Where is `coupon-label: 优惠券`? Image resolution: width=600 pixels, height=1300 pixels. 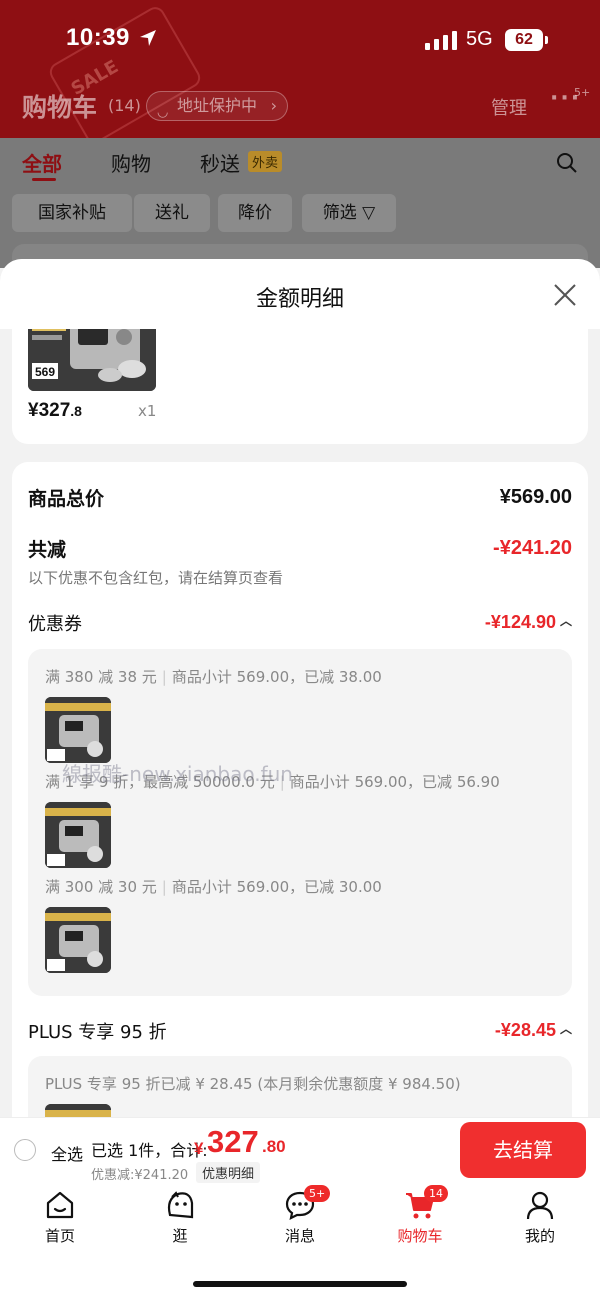 coupon-label: 优惠券 is located at coordinates (55, 624).